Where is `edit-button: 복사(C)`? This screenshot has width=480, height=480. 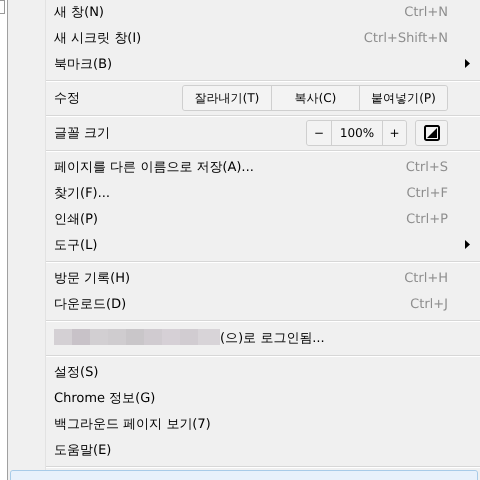
edit-button: 복사(C) is located at coordinates (315, 98).